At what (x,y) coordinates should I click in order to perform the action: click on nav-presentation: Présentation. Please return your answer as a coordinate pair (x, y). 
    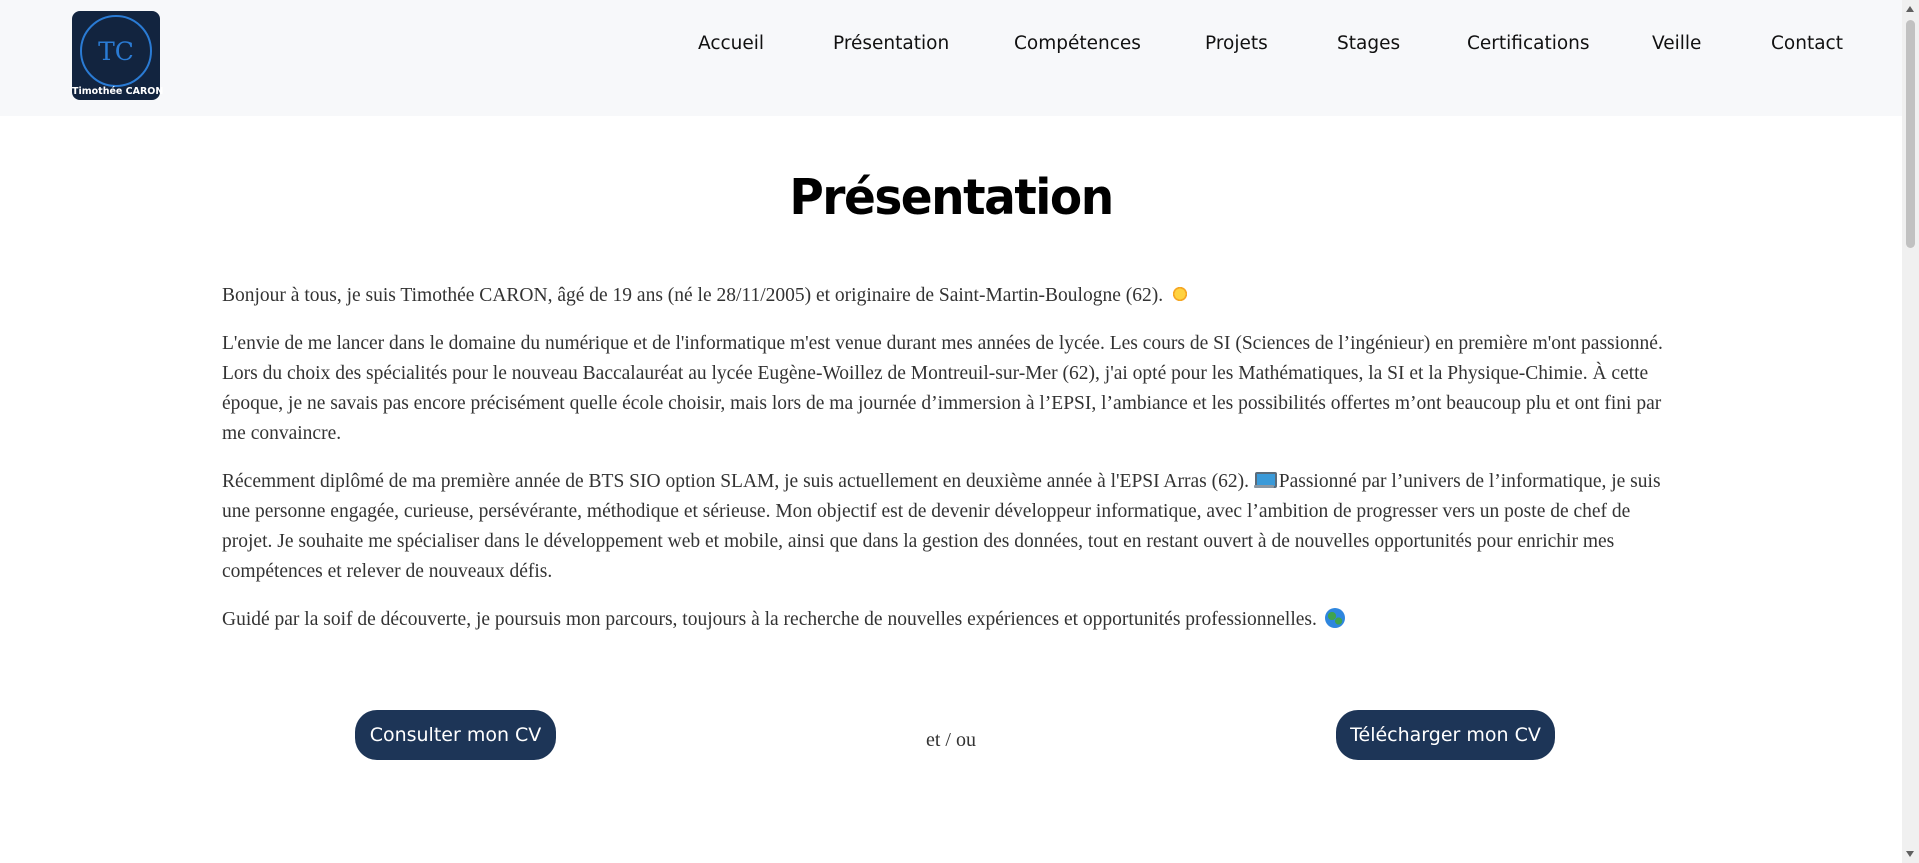
    Looking at the image, I should click on (891, 43).